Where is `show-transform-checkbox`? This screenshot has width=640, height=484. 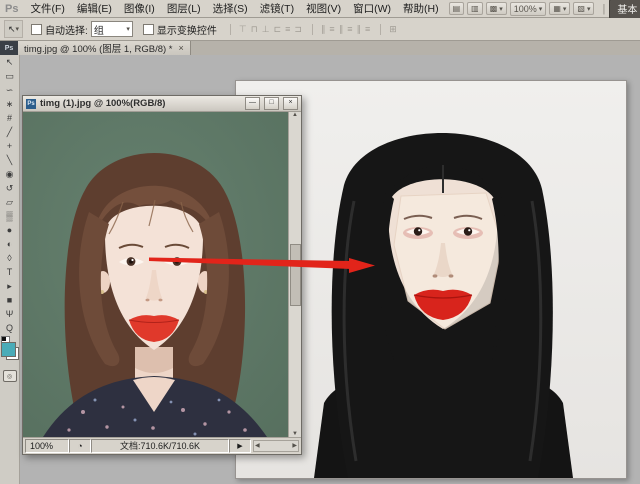 show-transform-checkbox is located at coordinates (148, 29).